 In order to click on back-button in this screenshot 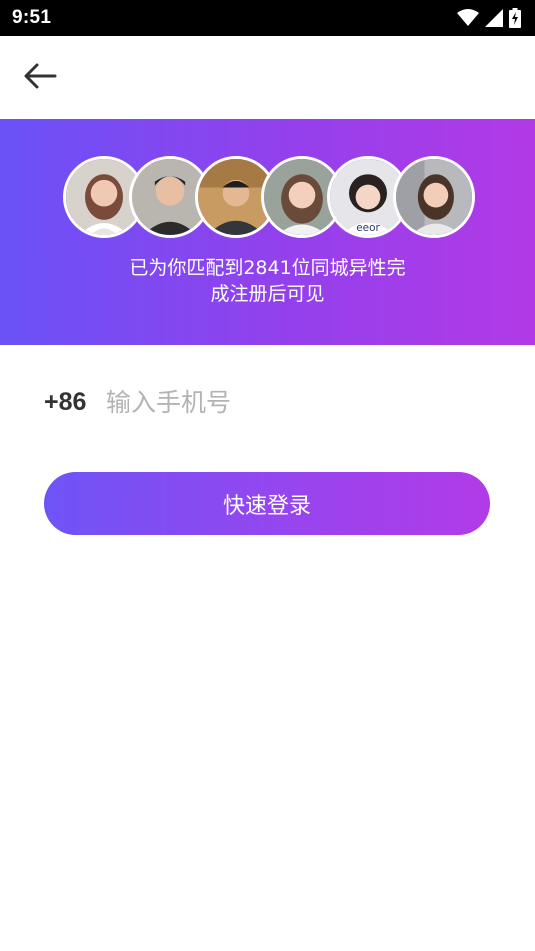, I will do `click(40, 78)`.